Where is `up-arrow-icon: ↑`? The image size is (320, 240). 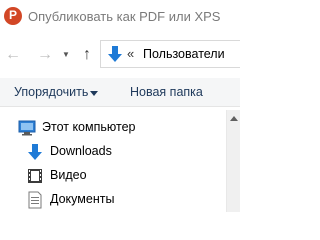 up-arrow-icon: ↑ is located at coordinates (87, 55).